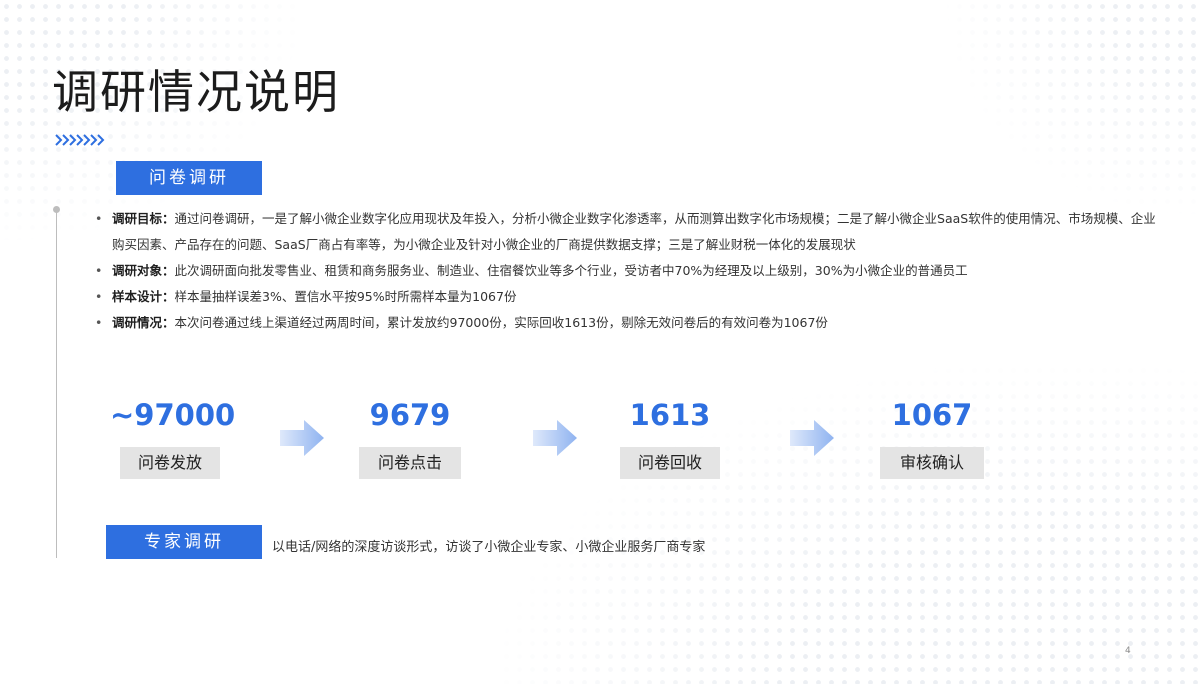 The image size is (1200, 684). What do you see at coordinates (410, 438) in the screenshot?
I see `stat-clicked: 9679 问卷点击` at bounding box center [410, 438].